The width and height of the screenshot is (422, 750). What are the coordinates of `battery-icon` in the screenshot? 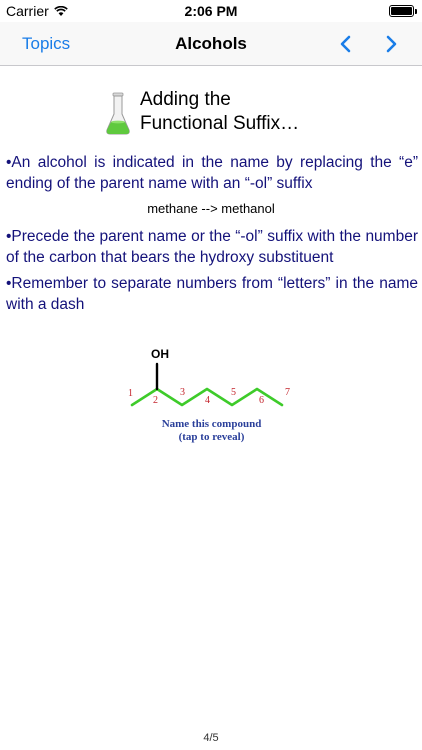 It's located at (403, 11).